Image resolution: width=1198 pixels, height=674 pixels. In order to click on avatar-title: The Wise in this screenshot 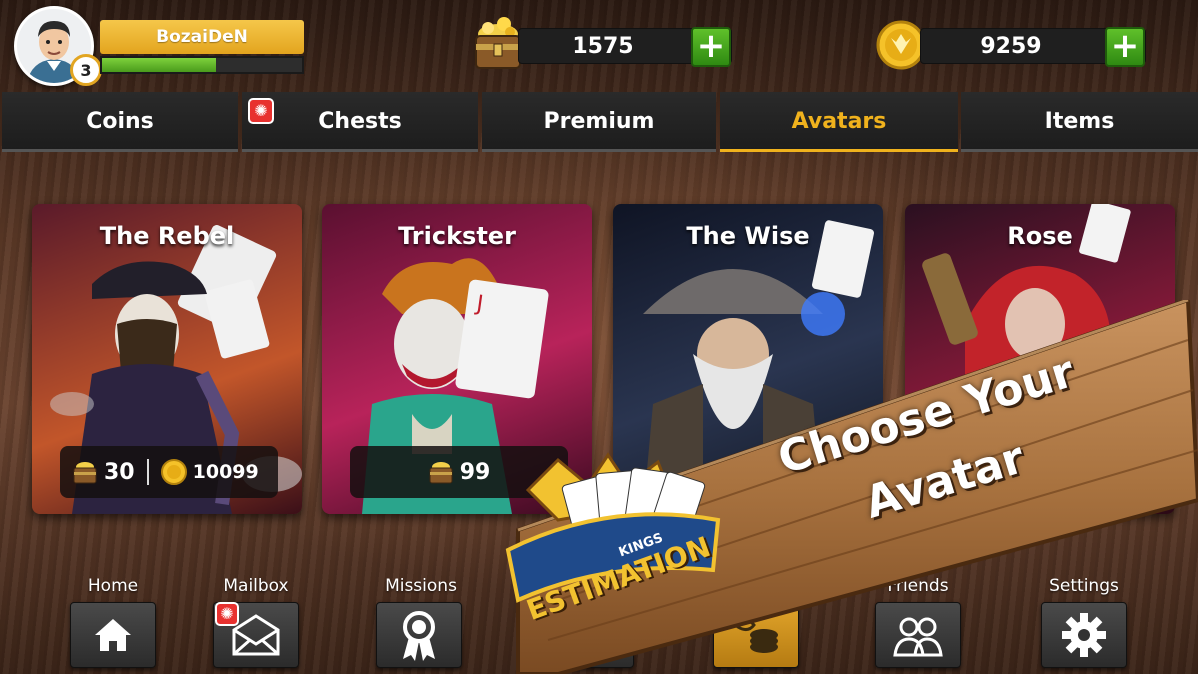, I will do `click(748, 236)`.